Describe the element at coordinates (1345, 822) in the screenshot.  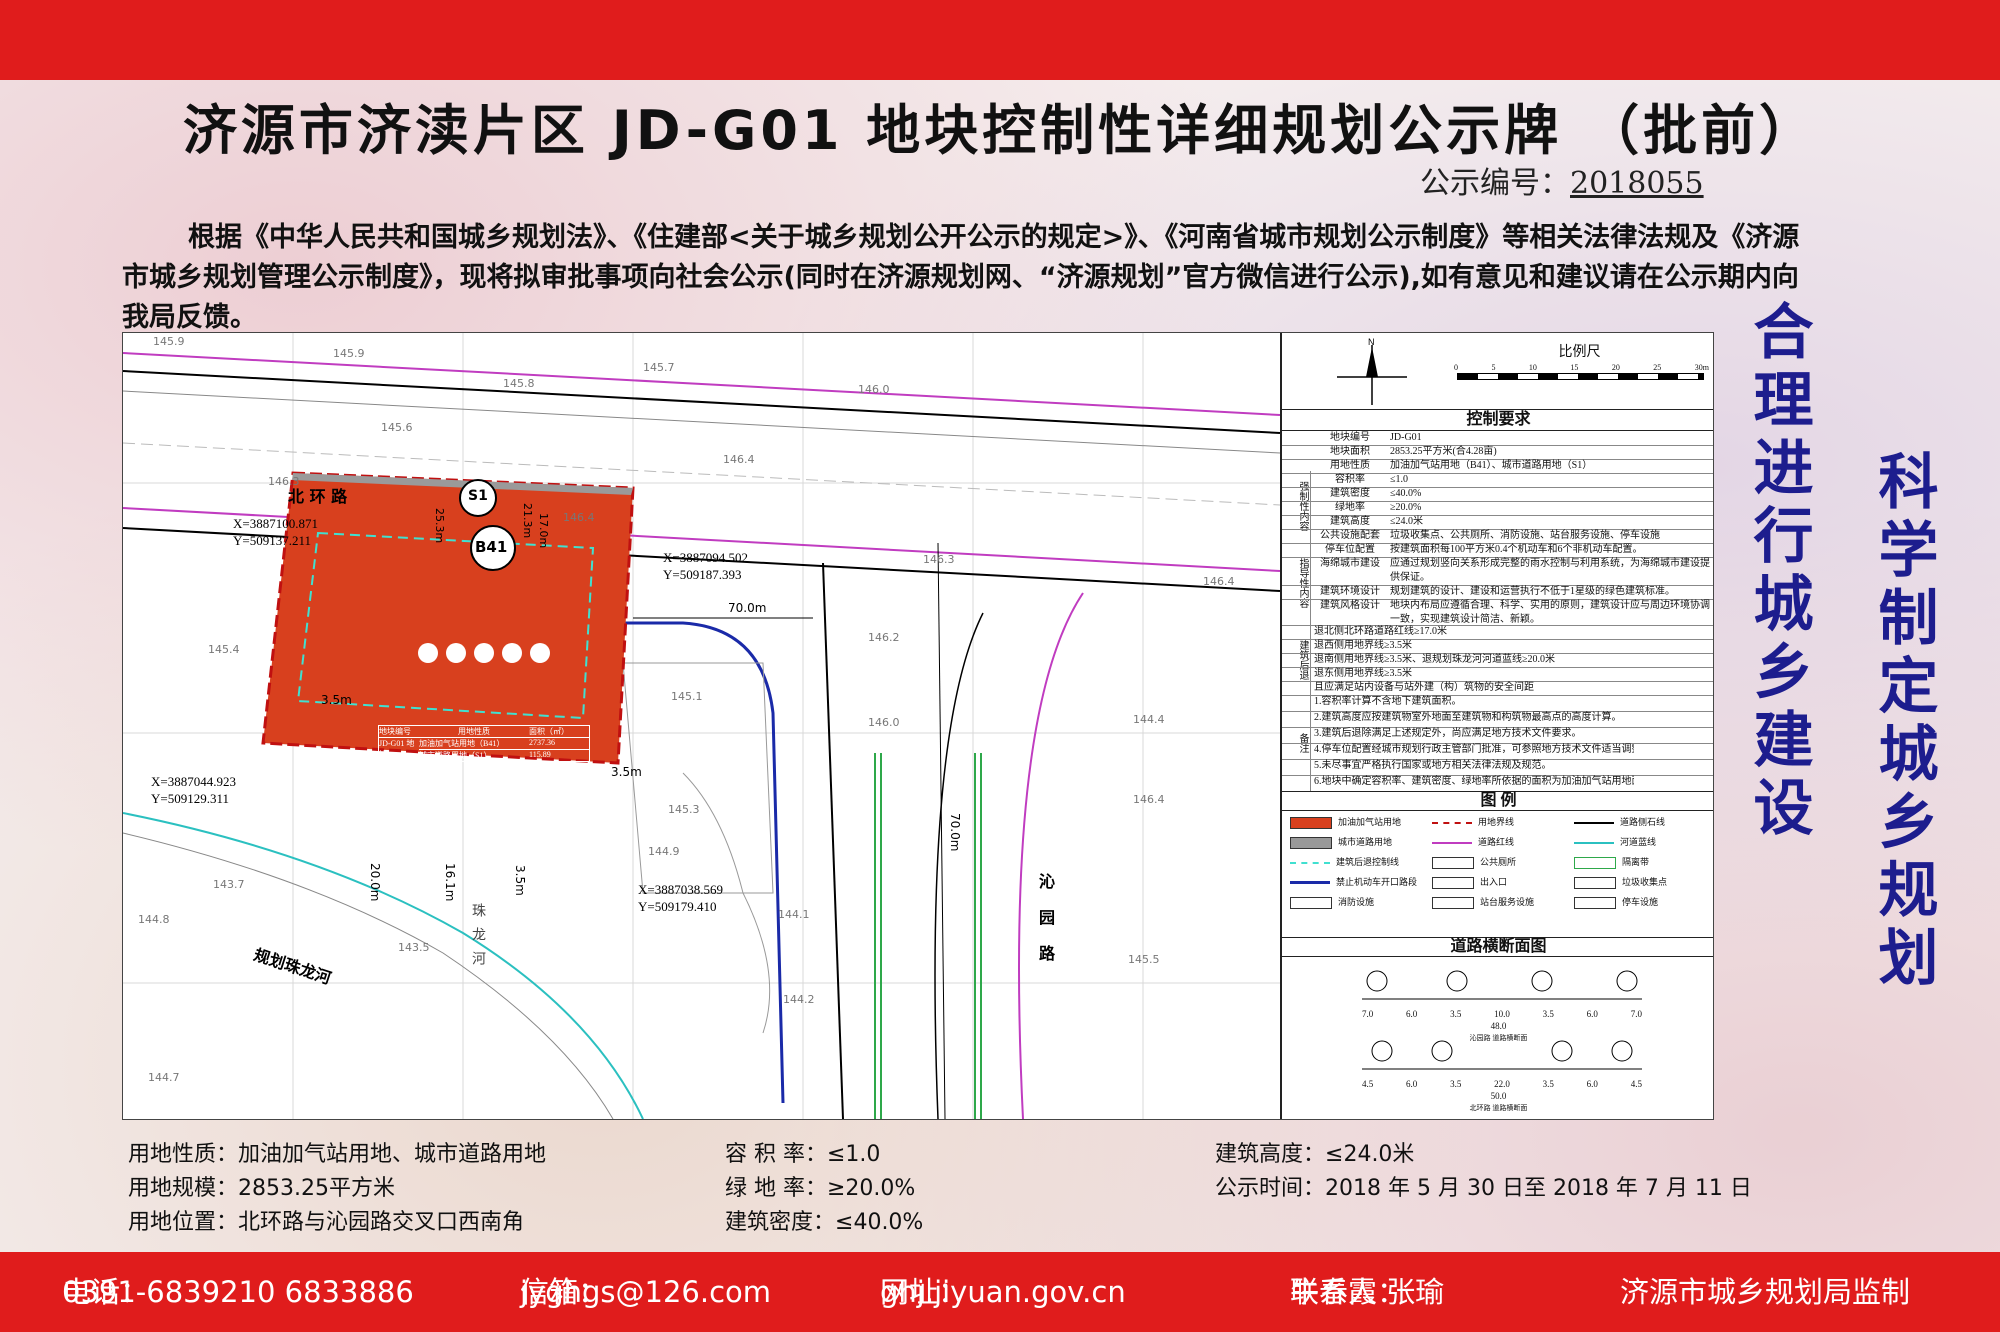
I see `legend-item: 加油加气站用地` at that location.